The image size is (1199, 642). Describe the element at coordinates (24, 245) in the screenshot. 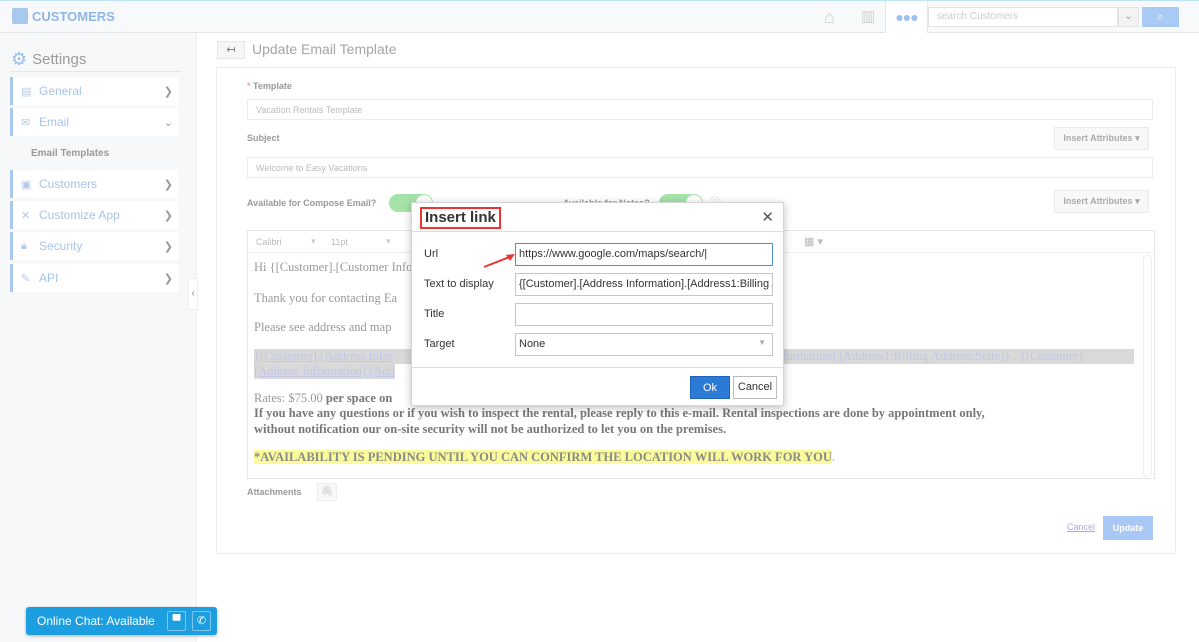

I see `lock-icon: 🔒︎` at that location.